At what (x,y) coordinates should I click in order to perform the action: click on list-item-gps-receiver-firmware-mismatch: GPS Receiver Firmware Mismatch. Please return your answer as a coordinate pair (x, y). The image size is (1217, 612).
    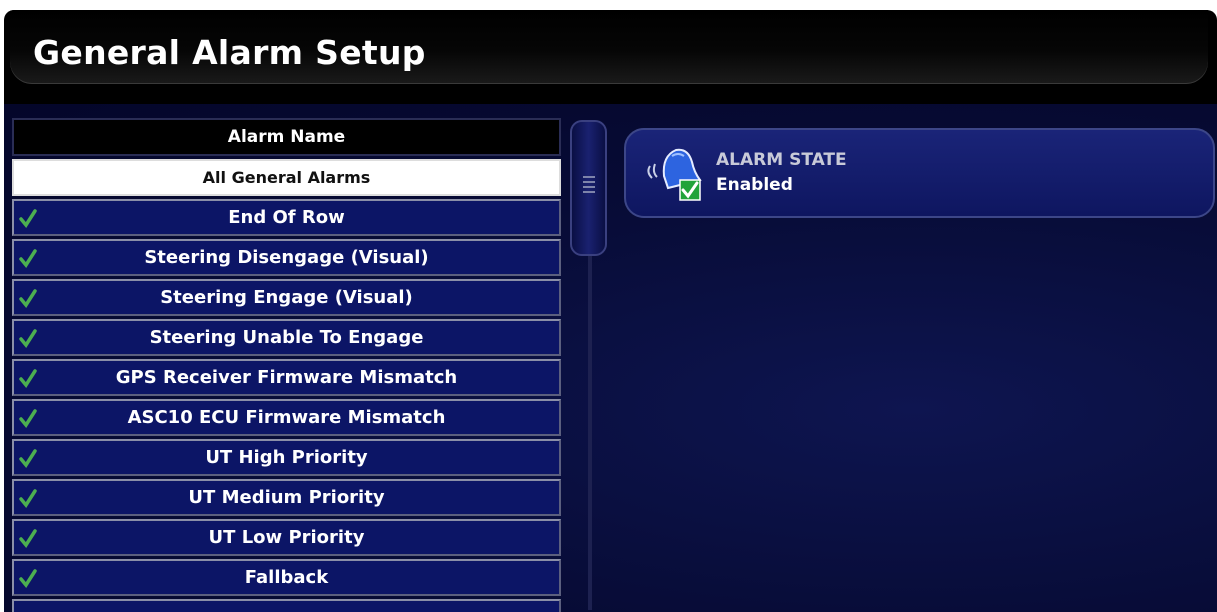
    Looking at the image, I should click on (286, 377).